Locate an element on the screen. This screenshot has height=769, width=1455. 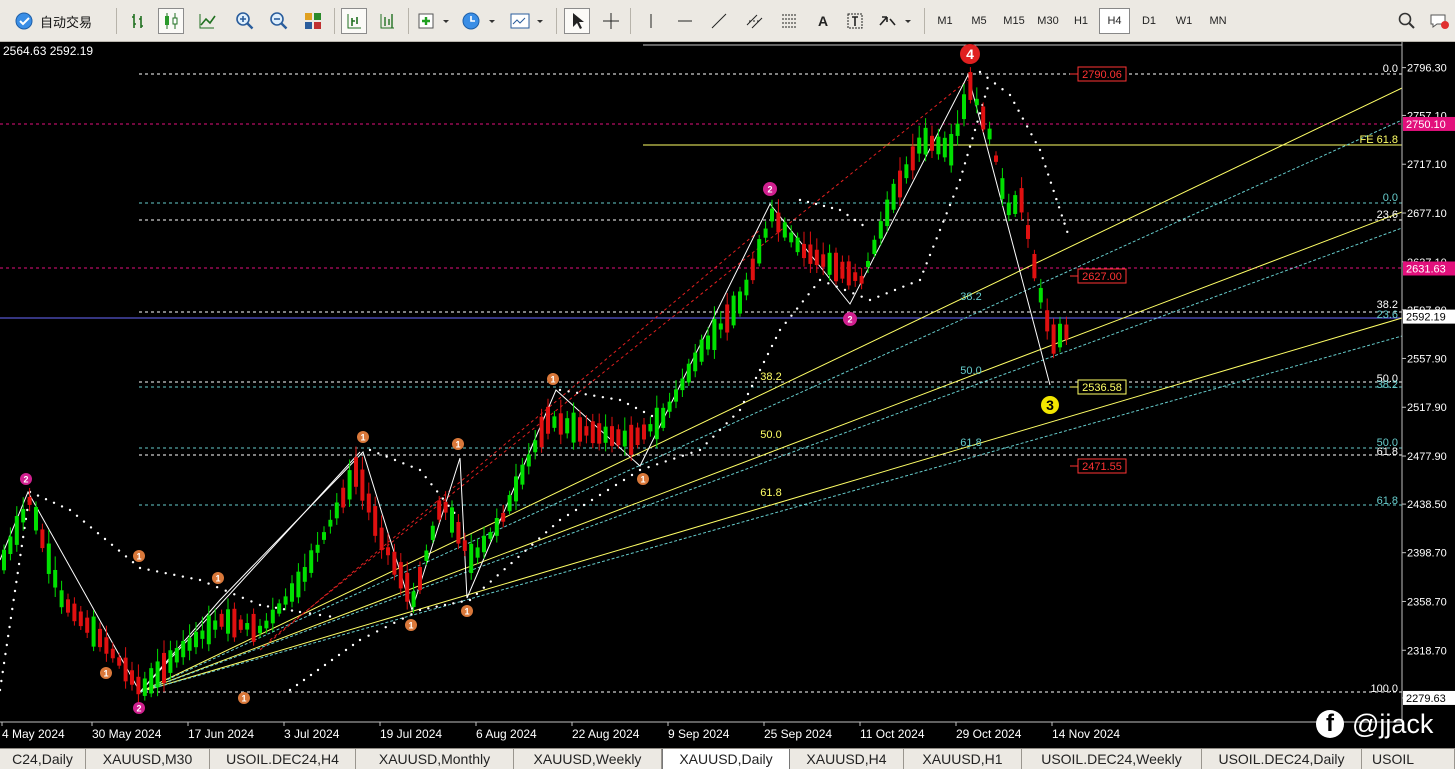
zoom-in-button is located at coordinates (245, 21).